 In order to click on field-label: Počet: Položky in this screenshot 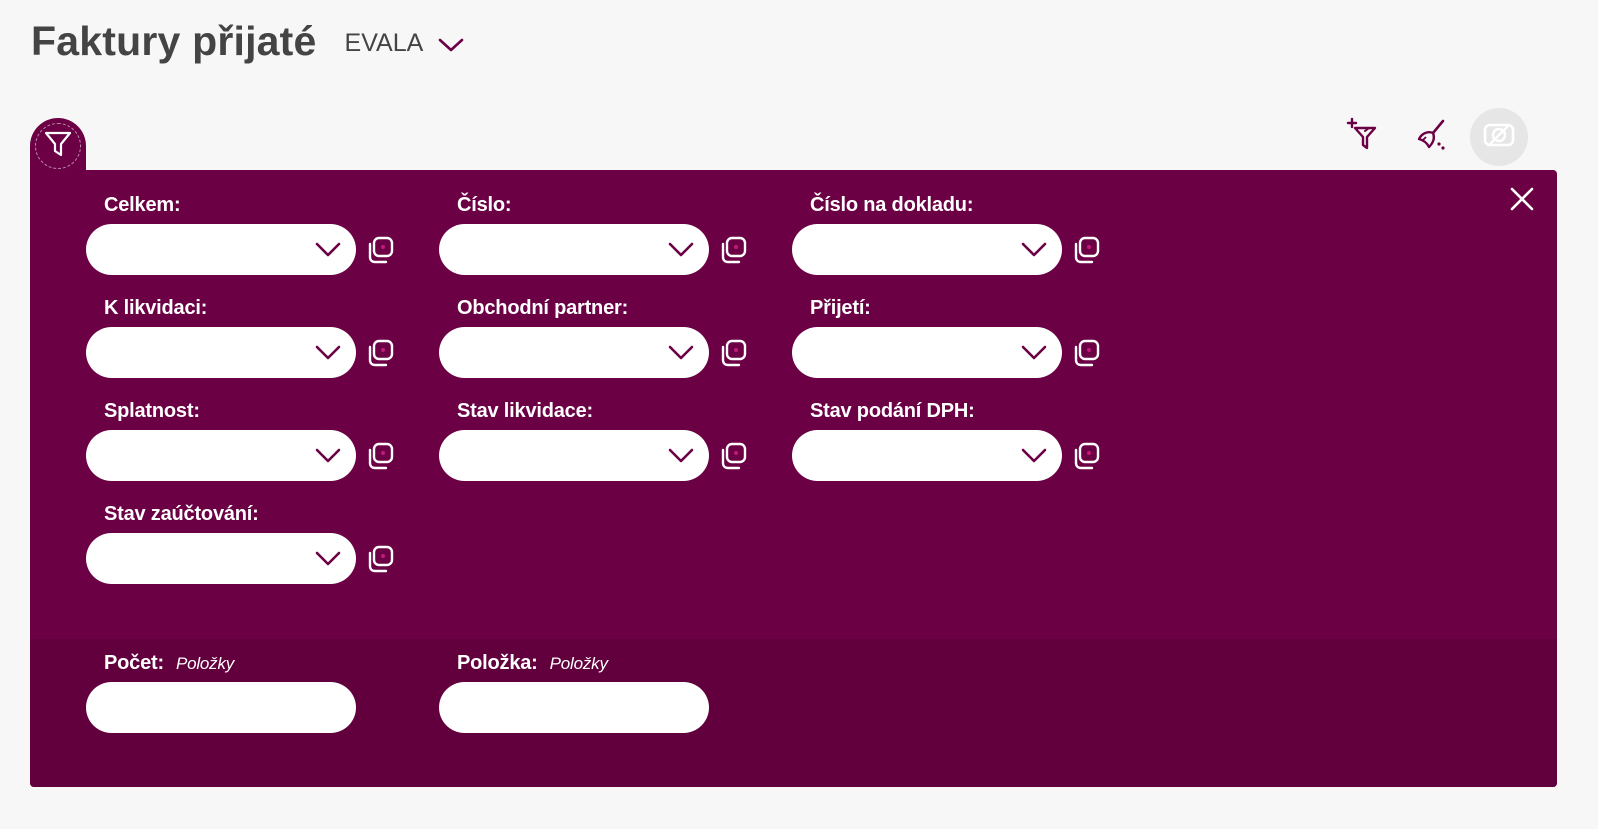, I will do `click(255, 665)`.